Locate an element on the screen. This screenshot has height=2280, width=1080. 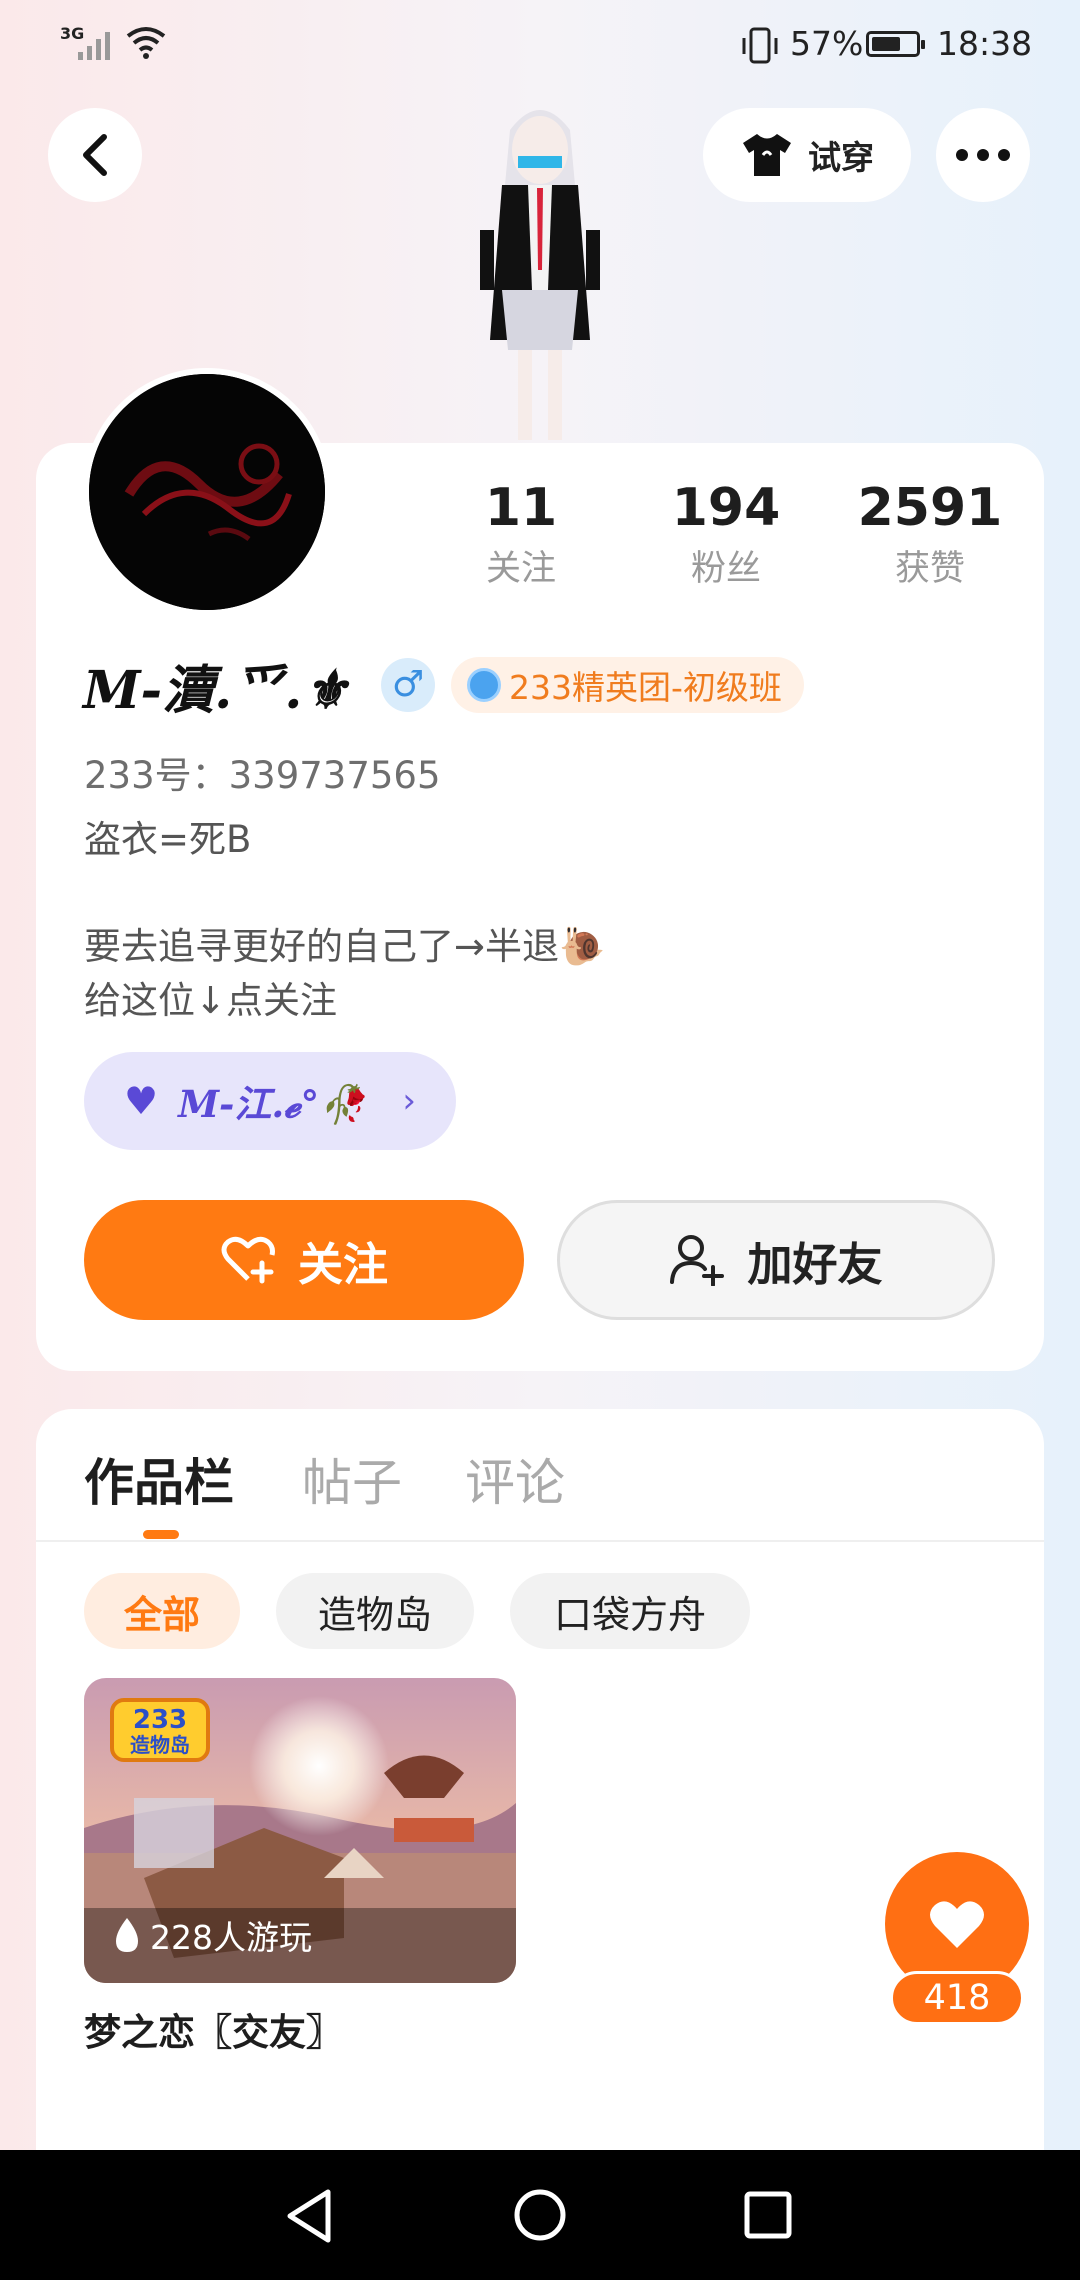
chevron-left-icon is located at coordinates (95, 155).